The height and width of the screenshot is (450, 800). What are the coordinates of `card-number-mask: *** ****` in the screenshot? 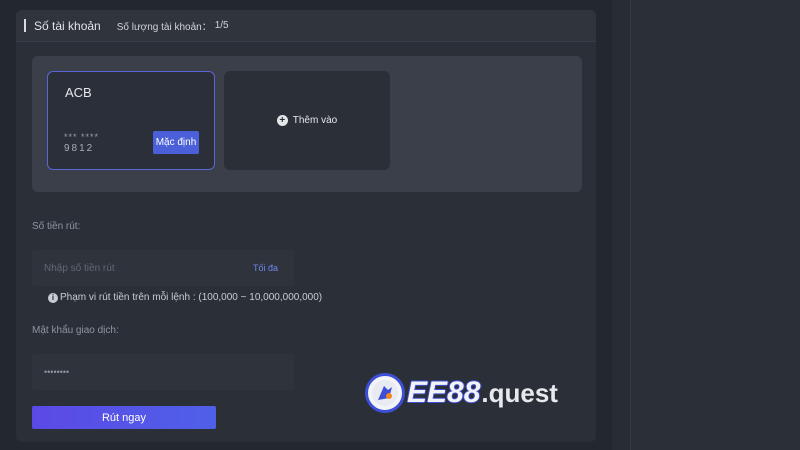 It's located at (82, 137).